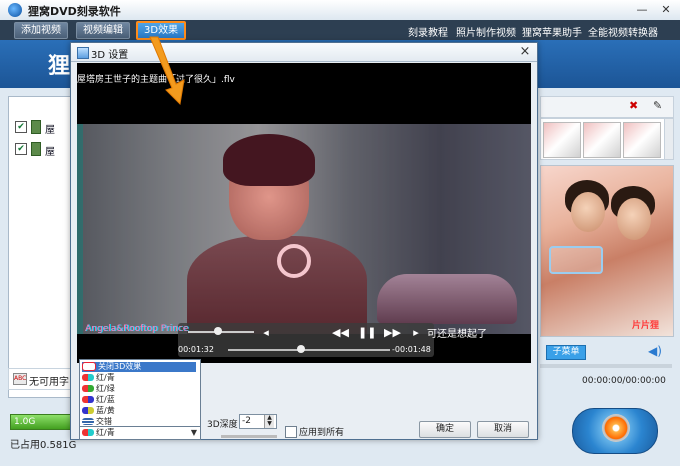 This screenshot has height=466, width=680. I want to click on remaining-time: -00:01:48, so click(411, 349).